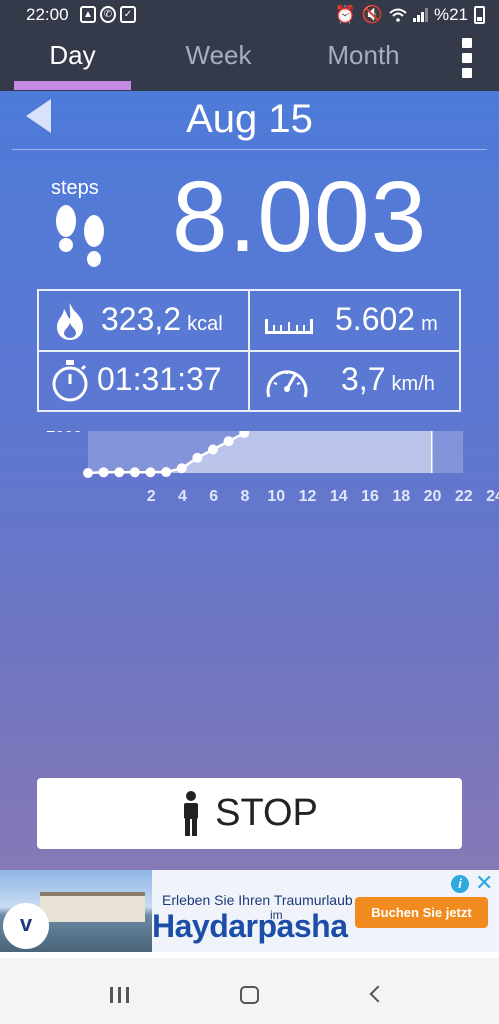 The width and height of the screenshot is (499, 1024). I want to click on whatsapp-icon: ✆, so click(108, 14).